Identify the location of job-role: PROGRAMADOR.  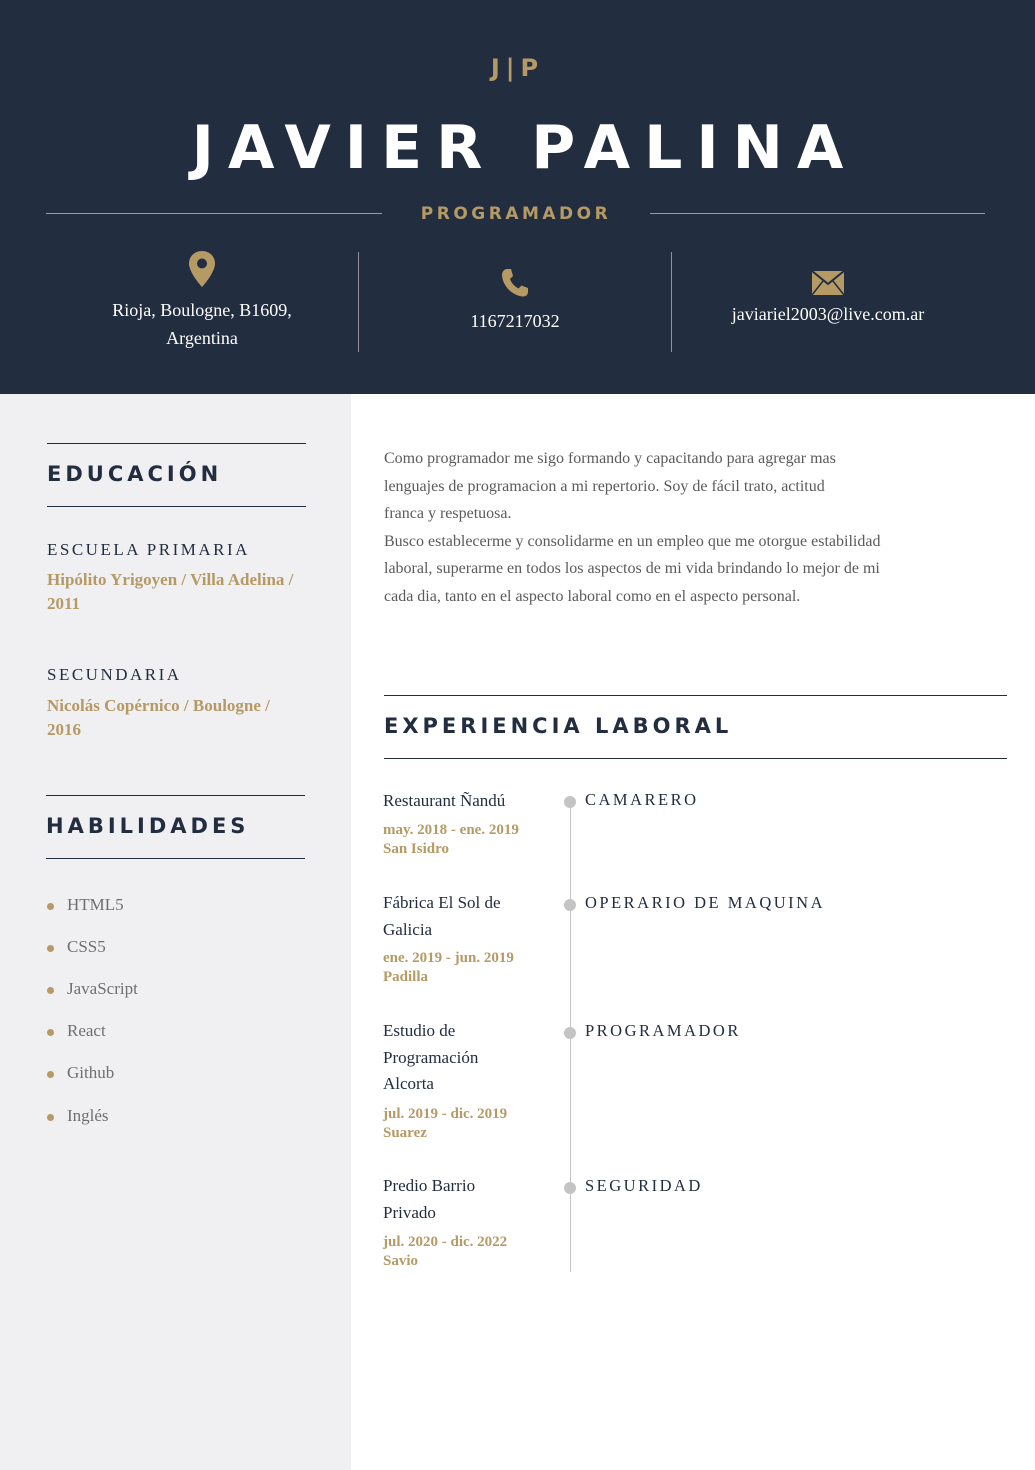
(663, 1030).